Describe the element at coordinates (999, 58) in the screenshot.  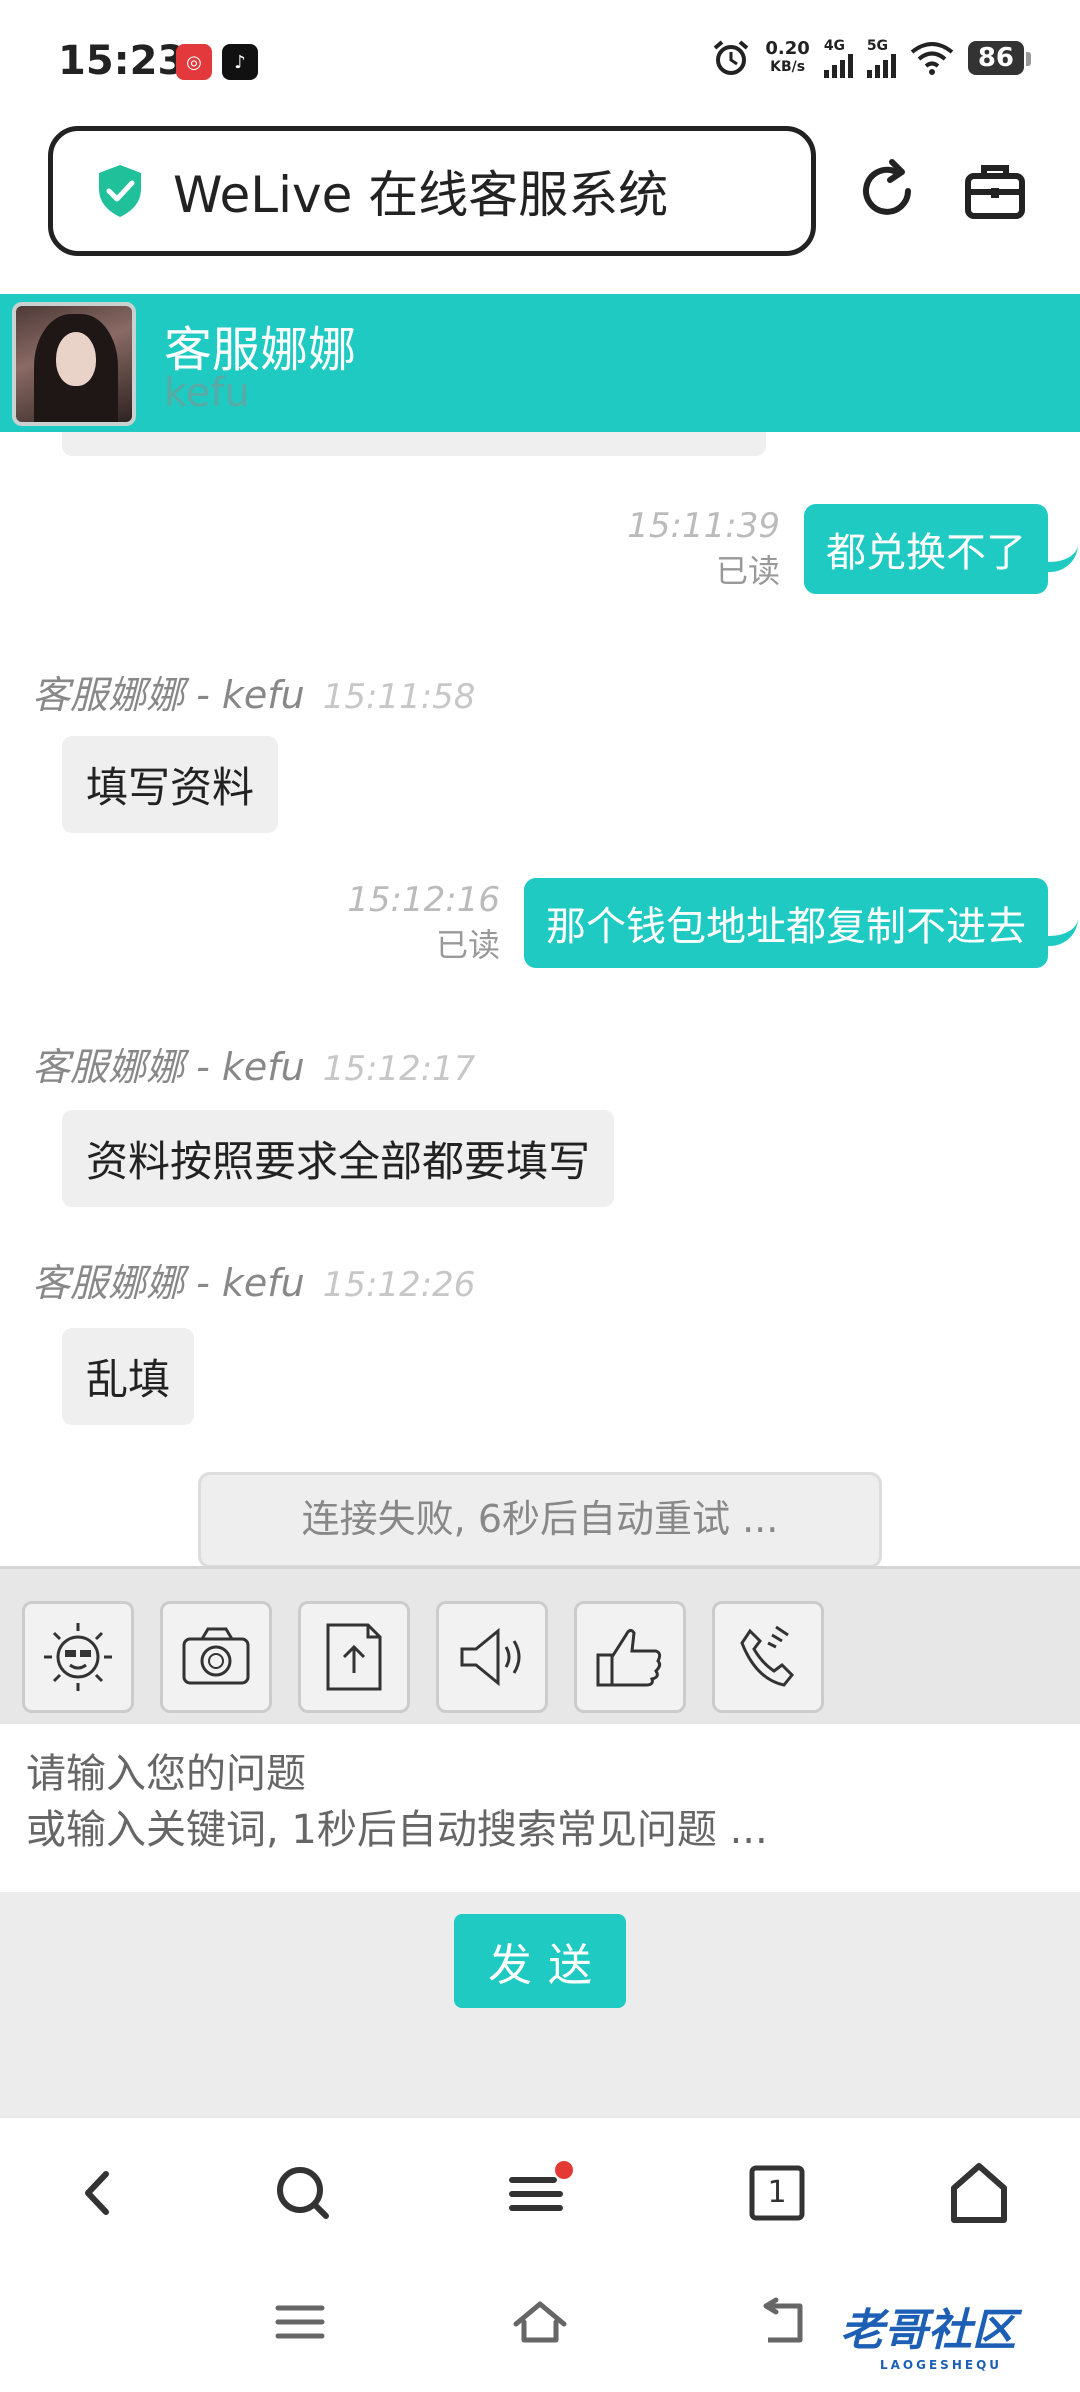
I see `battery-indicator: 86` at that location.